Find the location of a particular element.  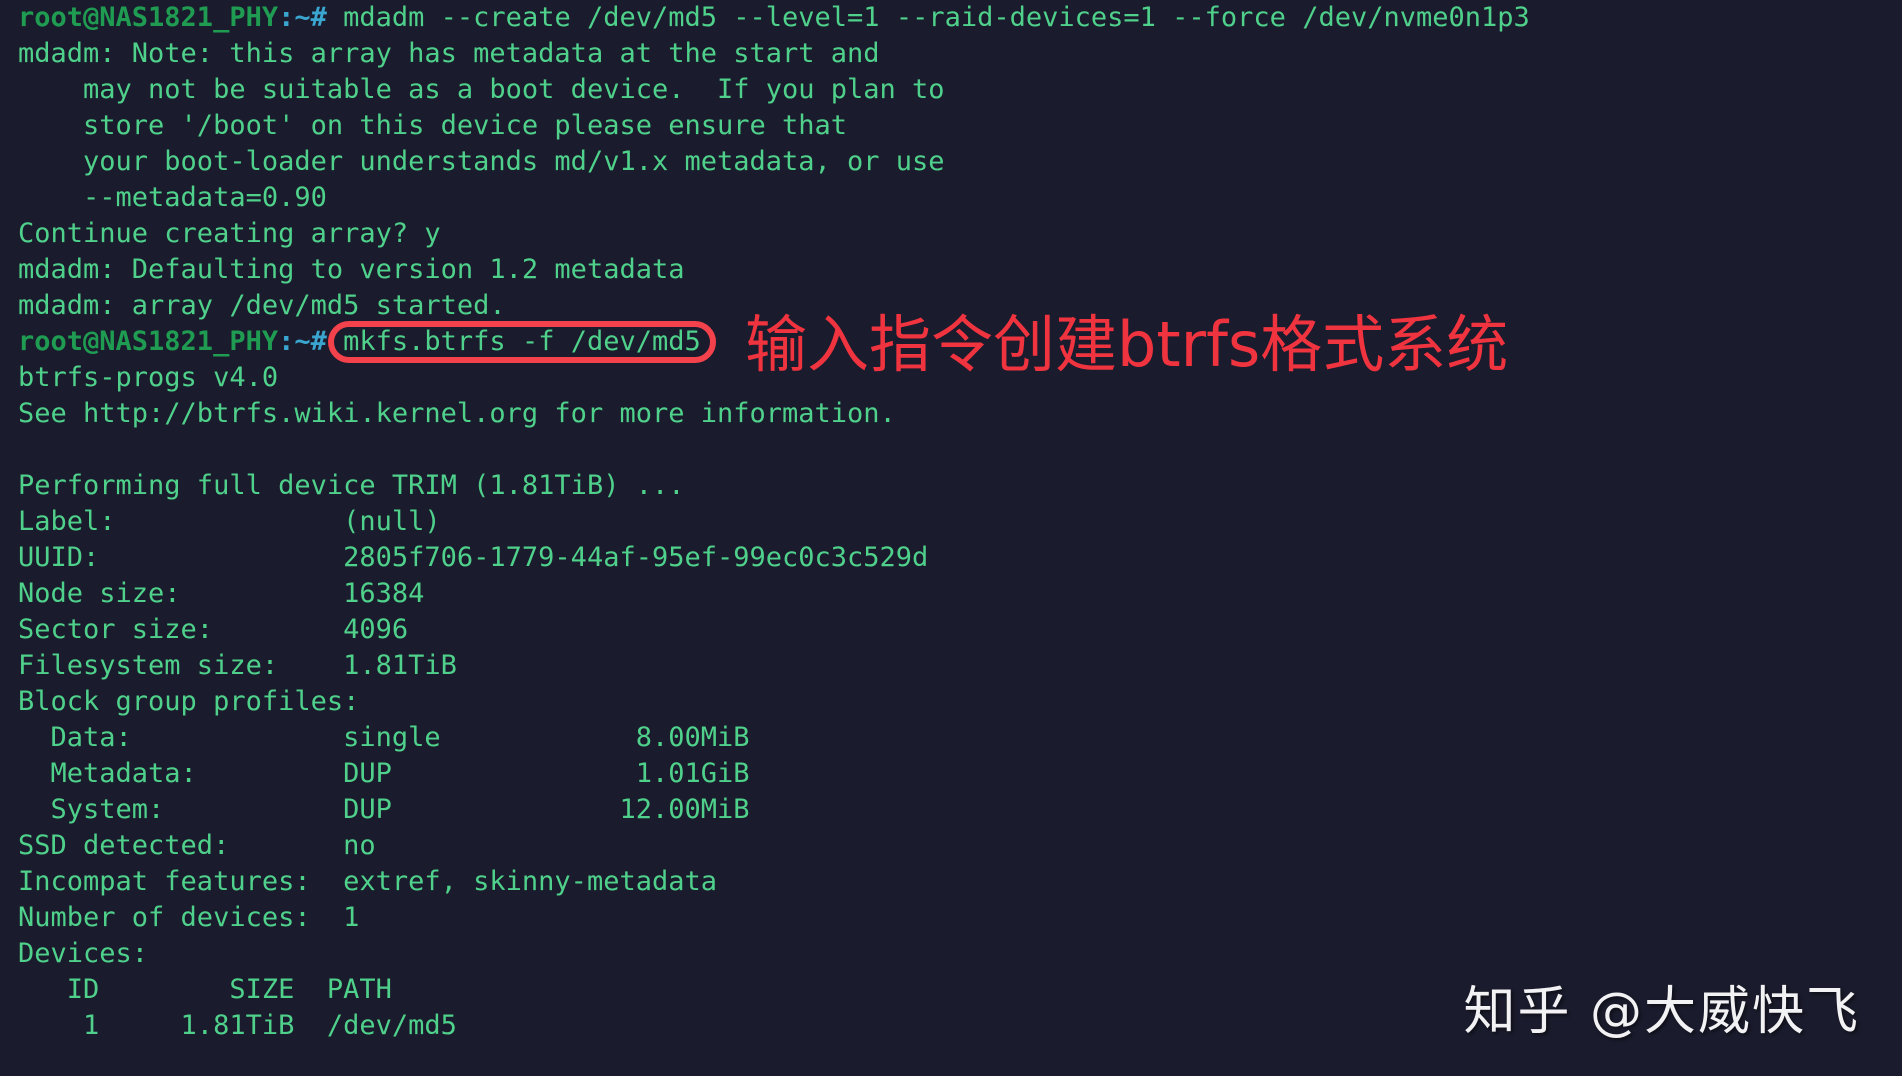

terminal-output-line: Devices: is located at coordinates (83, 953).